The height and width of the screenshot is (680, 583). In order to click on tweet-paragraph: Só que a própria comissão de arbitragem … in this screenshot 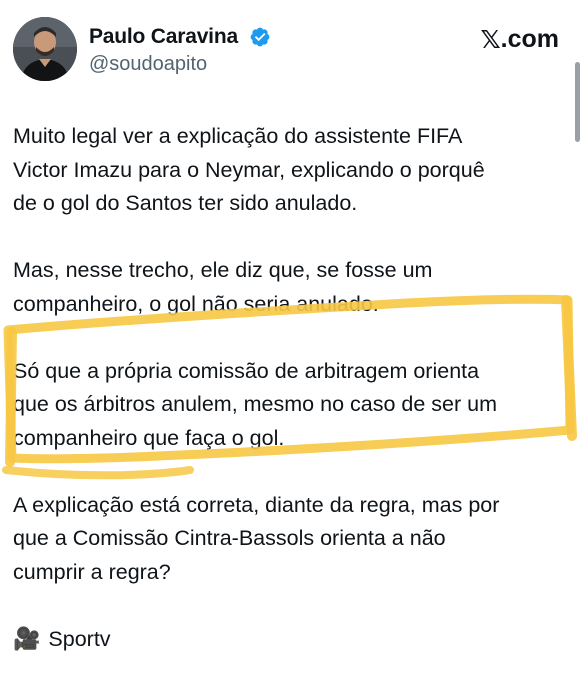, I will do `click(255, 404)`.